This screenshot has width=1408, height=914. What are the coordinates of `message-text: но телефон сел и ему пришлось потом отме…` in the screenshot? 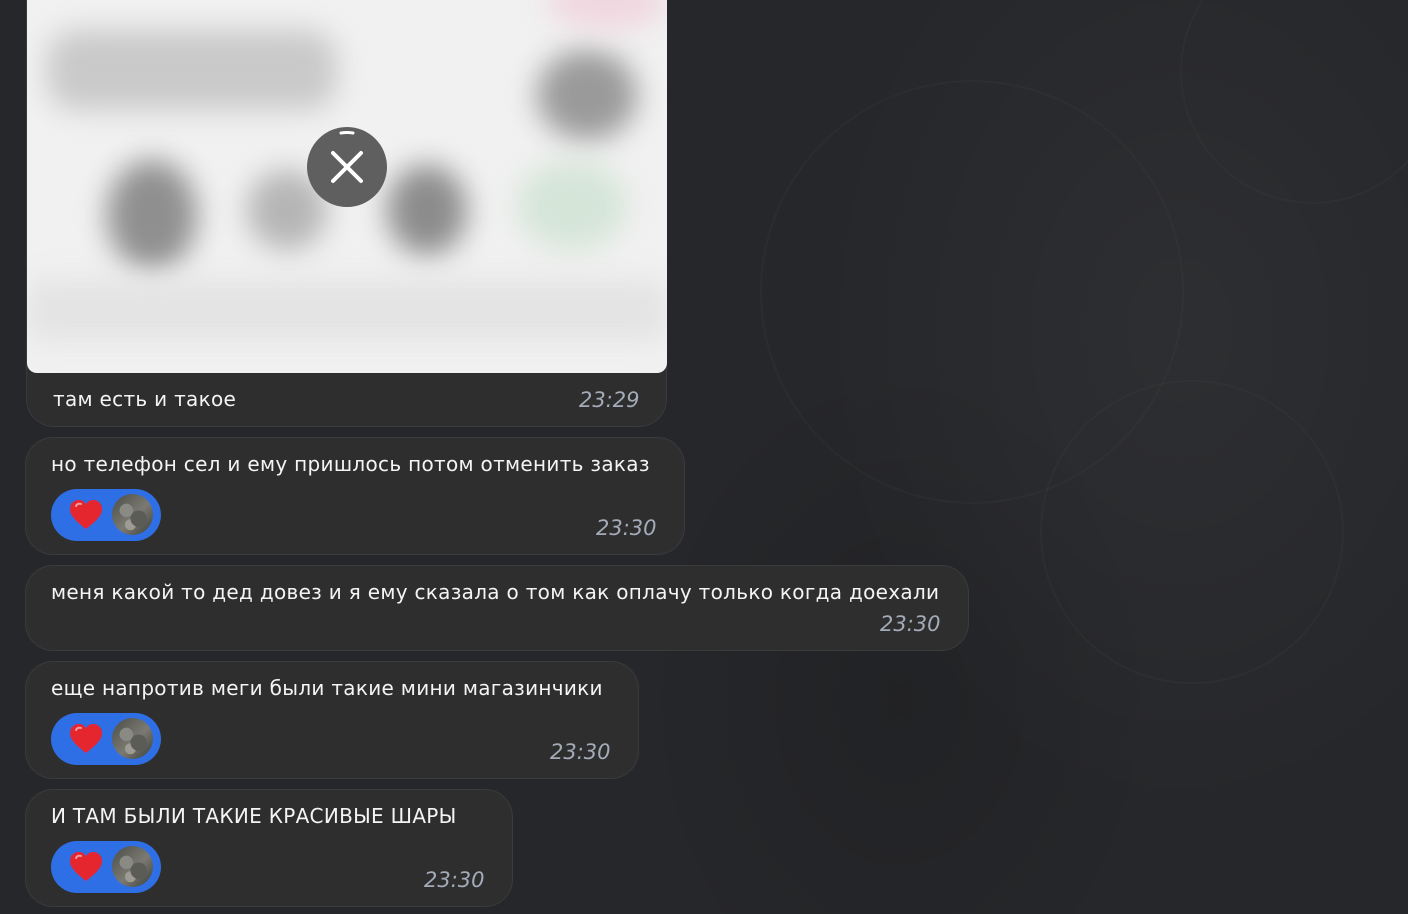 It's located at (350, 464).